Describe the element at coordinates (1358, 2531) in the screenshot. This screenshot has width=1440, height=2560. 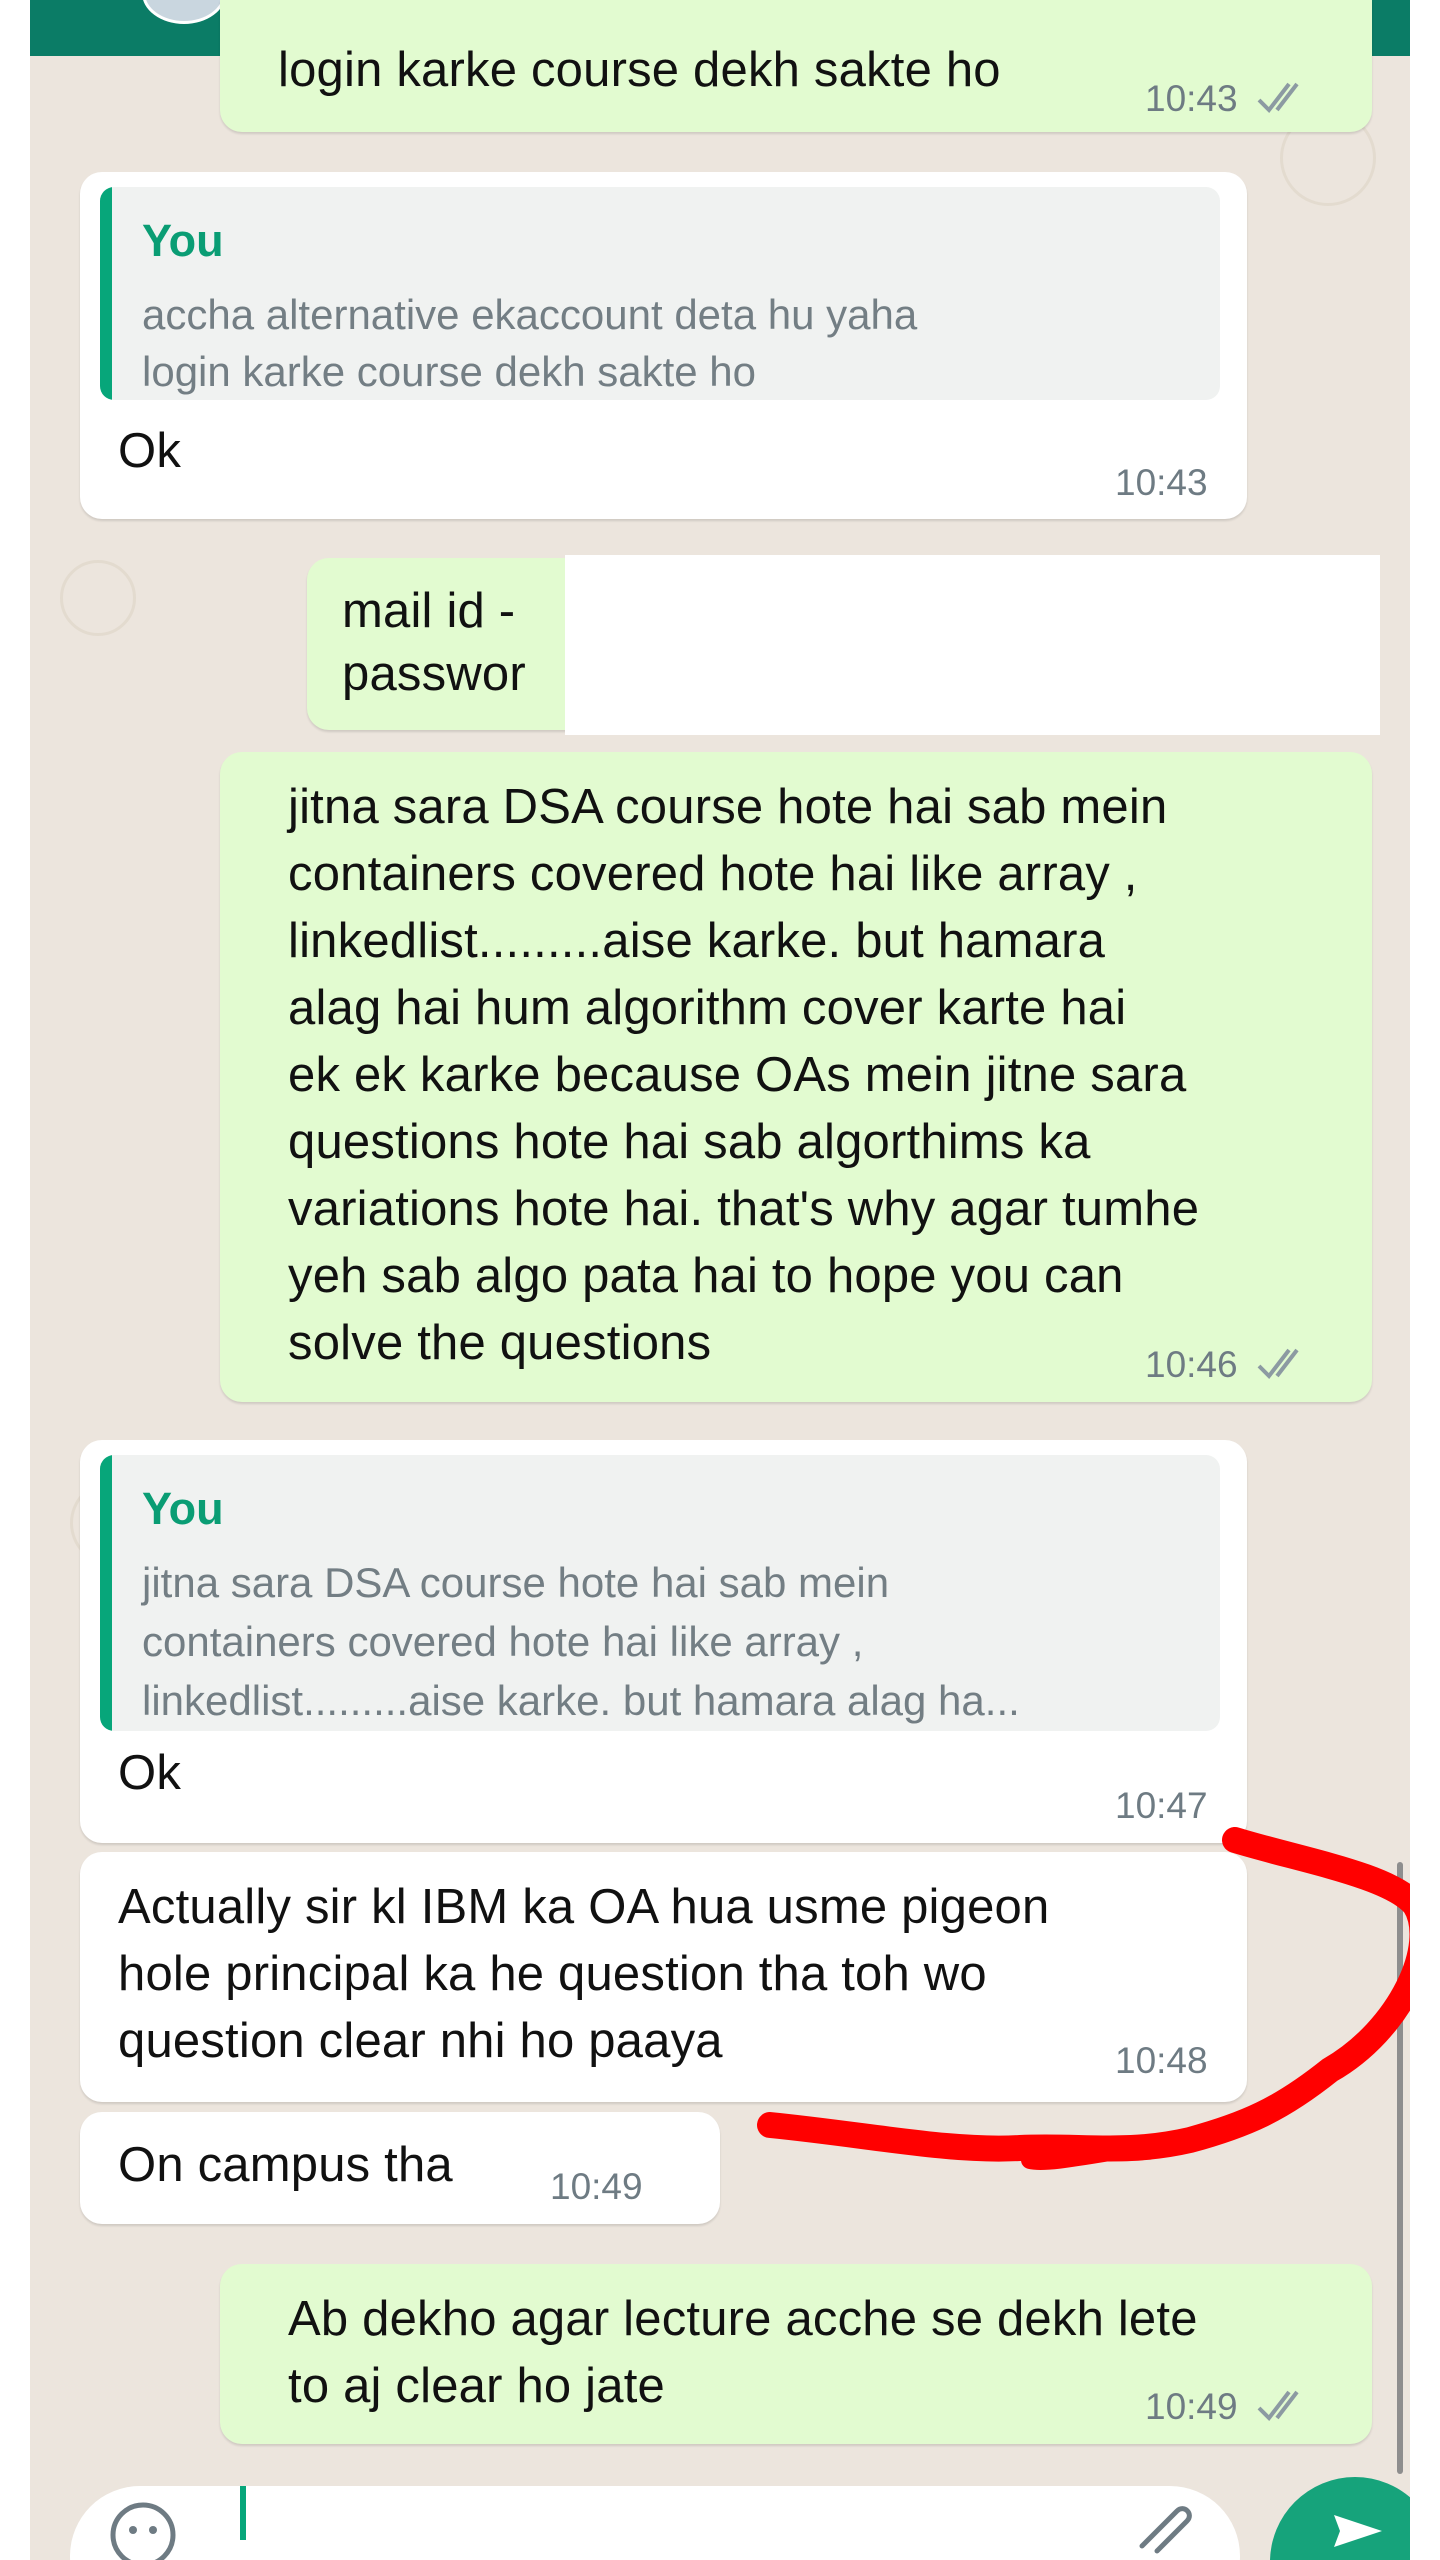
I see `send-icon` at that location.